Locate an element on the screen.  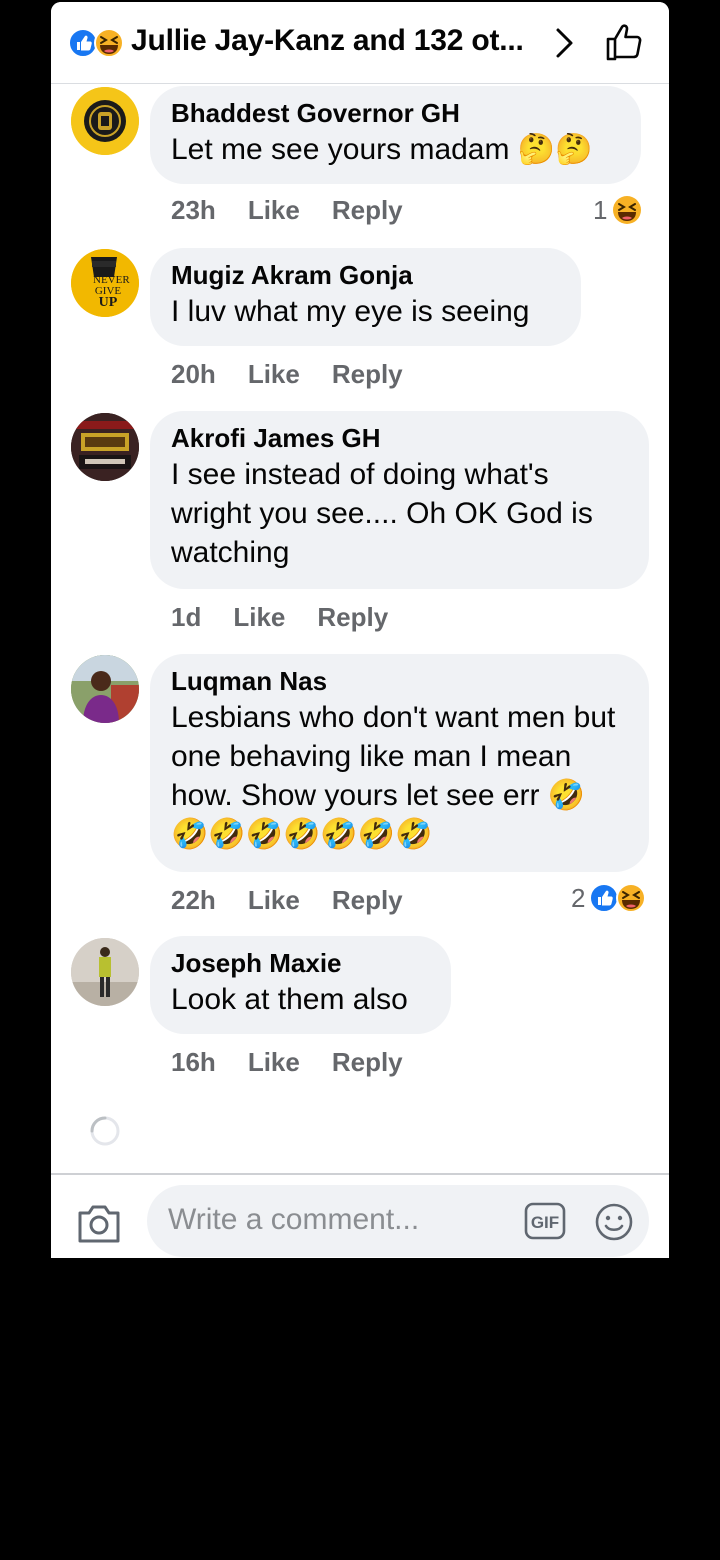
reaction-count-number: 2 is located at coordinates (578, 897).